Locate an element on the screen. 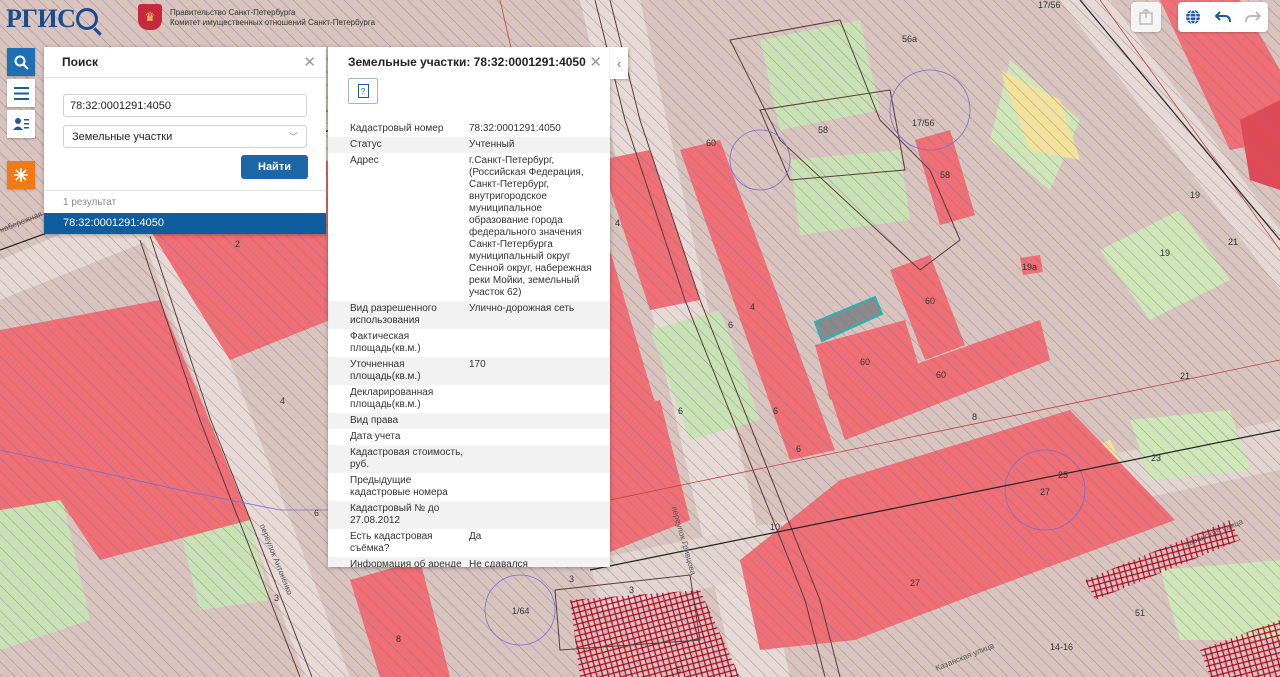 The width and height of the screenshot is (1280, 677). attribute-row: Дата учета is located at coordinates (469, 437).